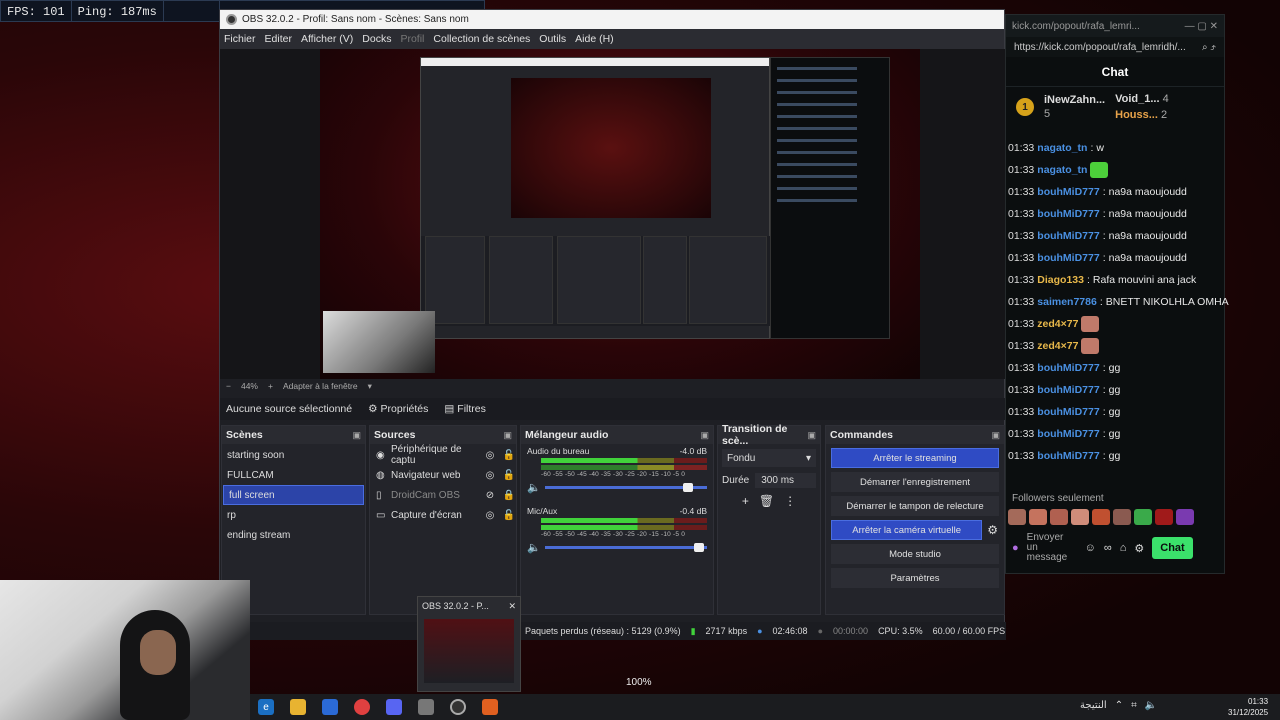 The height and width of the screenshot is (720, 1280). Describe the element at coordinates (293, 495) in the screenshot. I see `scene-item-selected: full screen` at that location.